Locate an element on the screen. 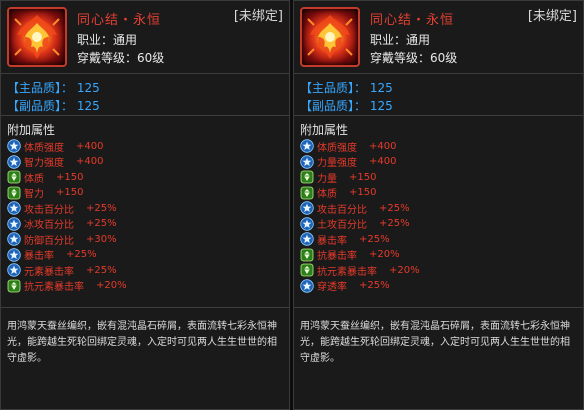 The width and height of the screenshot is (584, 410). item-name: 同心结・永恒 is located at coordinates (119, 20).